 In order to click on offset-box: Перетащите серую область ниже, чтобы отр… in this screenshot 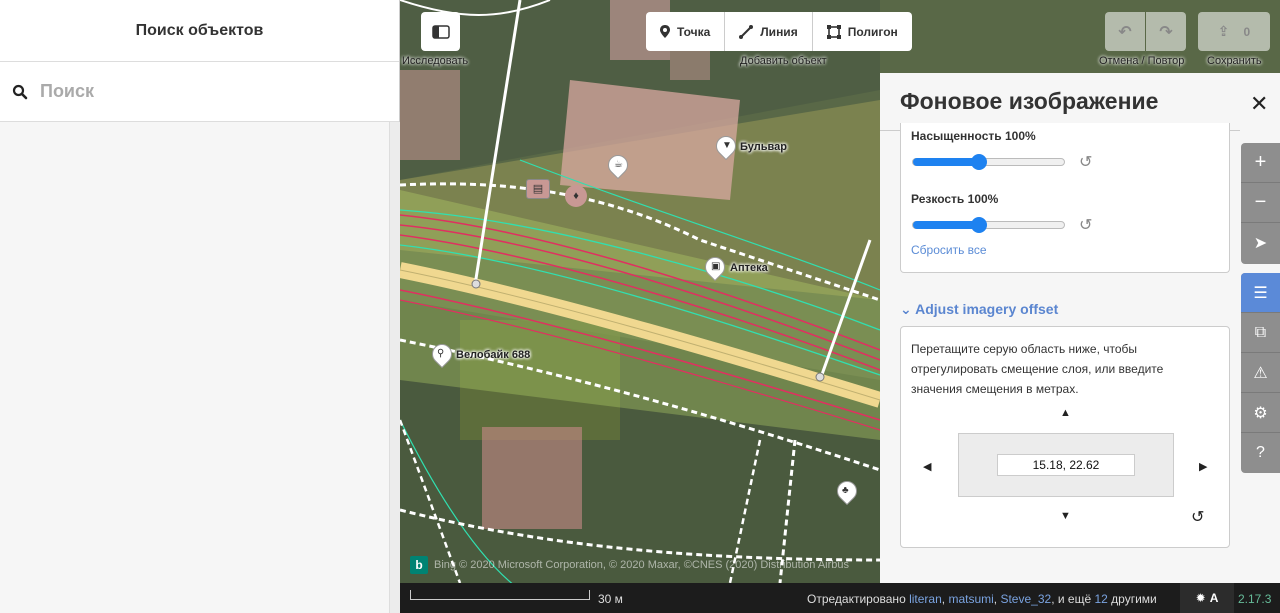, I will do `click(1065, 437)`.